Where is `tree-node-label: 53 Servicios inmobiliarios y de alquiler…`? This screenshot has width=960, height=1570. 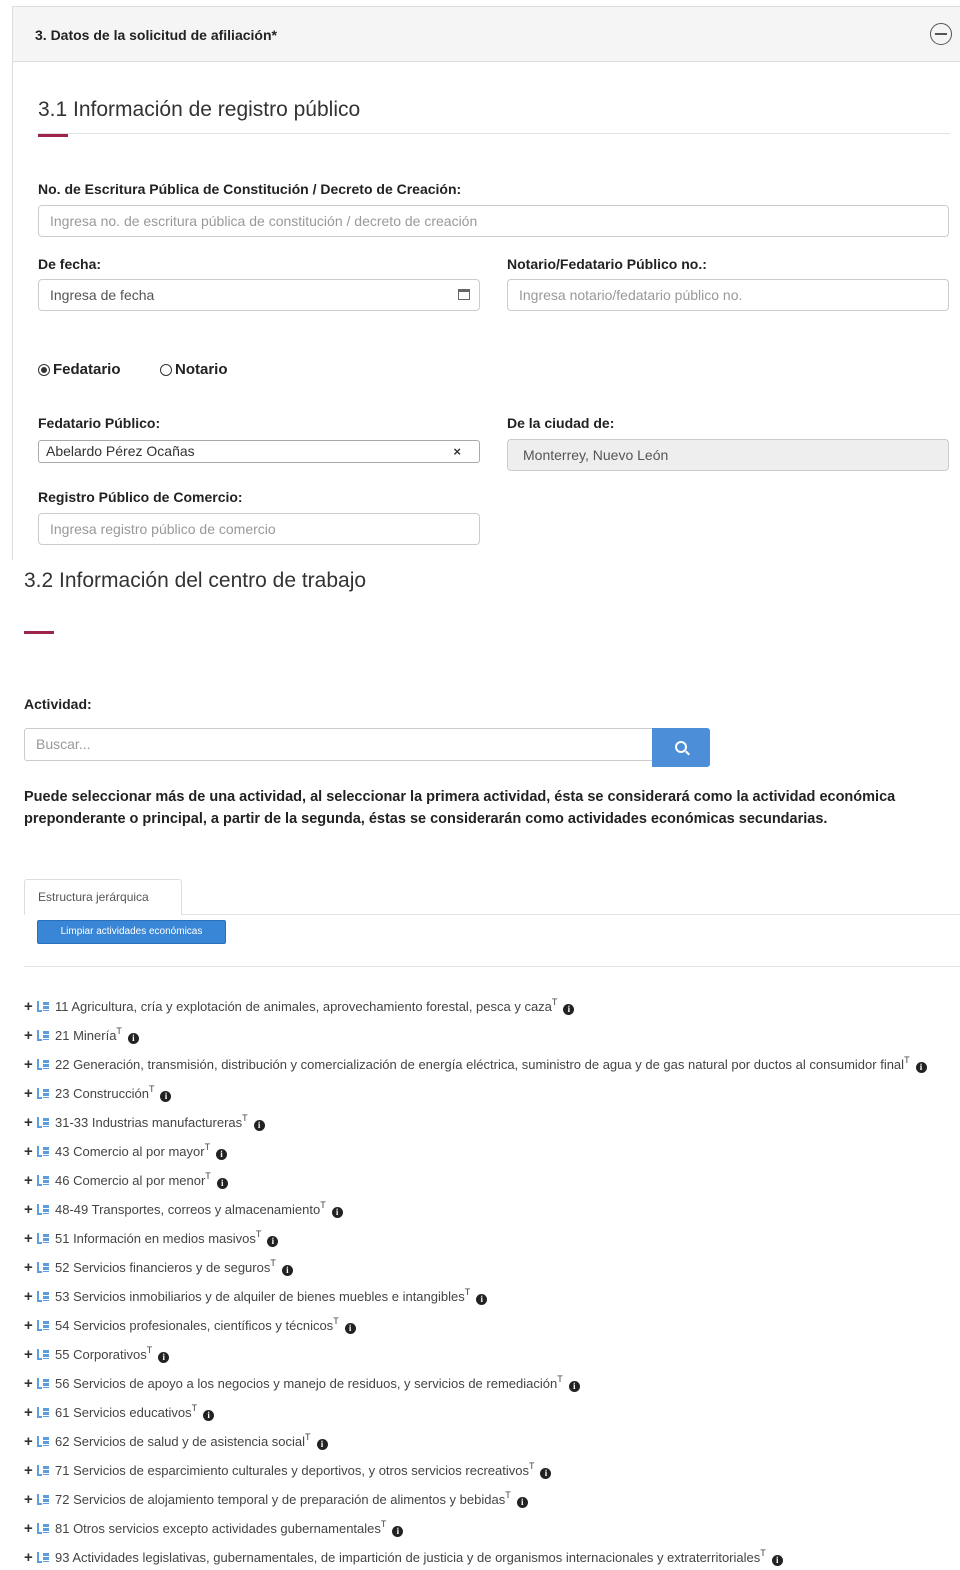
tree-node-label: 53 Servicios inmobiliarios y de alquiler… is located at coordinates (260, 1296).